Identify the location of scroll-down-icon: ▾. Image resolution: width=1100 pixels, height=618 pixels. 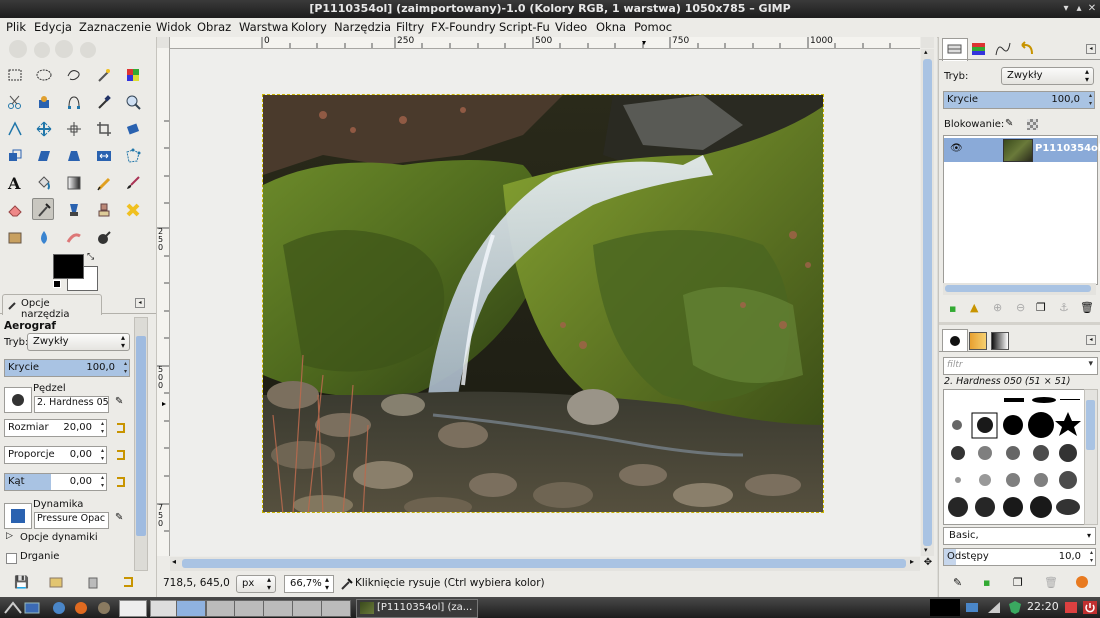
(926, 550).